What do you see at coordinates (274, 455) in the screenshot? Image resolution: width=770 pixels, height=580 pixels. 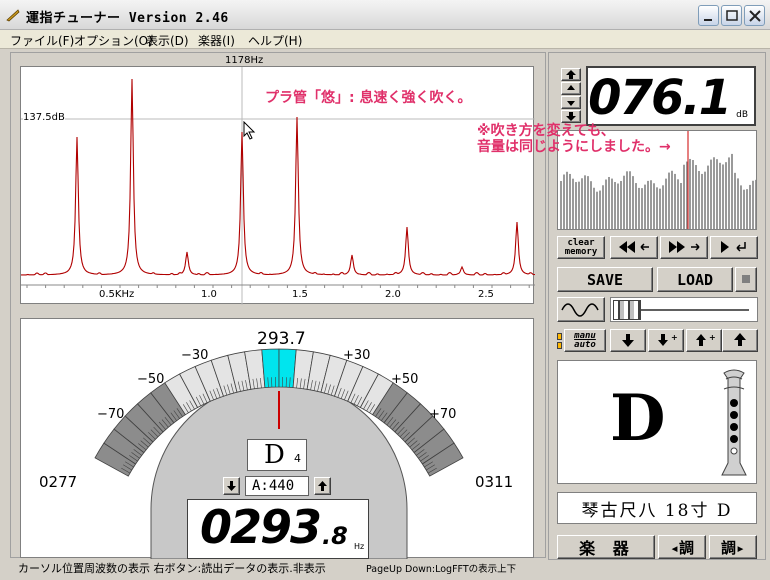 I see `note-name: D` at bounding box center [274, 455].